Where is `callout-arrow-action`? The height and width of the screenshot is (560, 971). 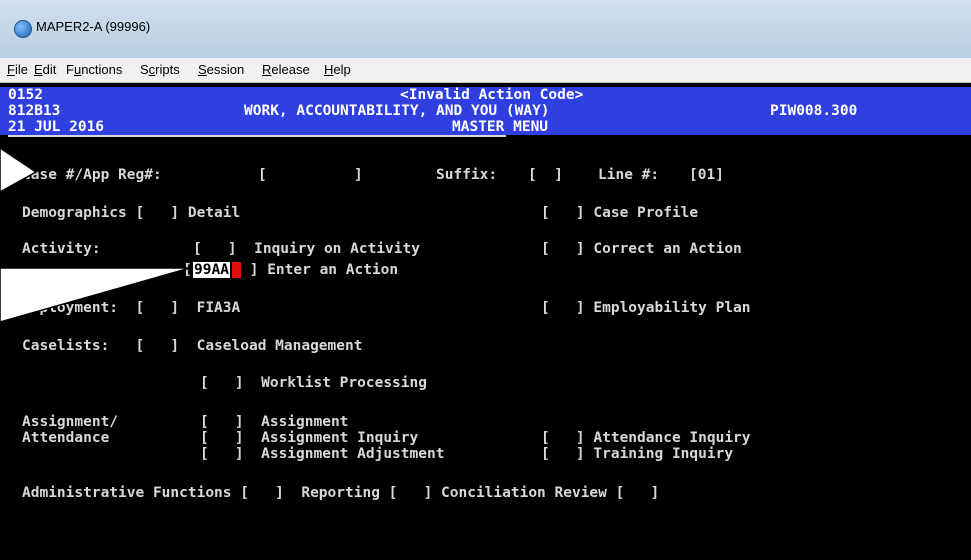
callout-arrow-action is located at coordinates (95, 295).